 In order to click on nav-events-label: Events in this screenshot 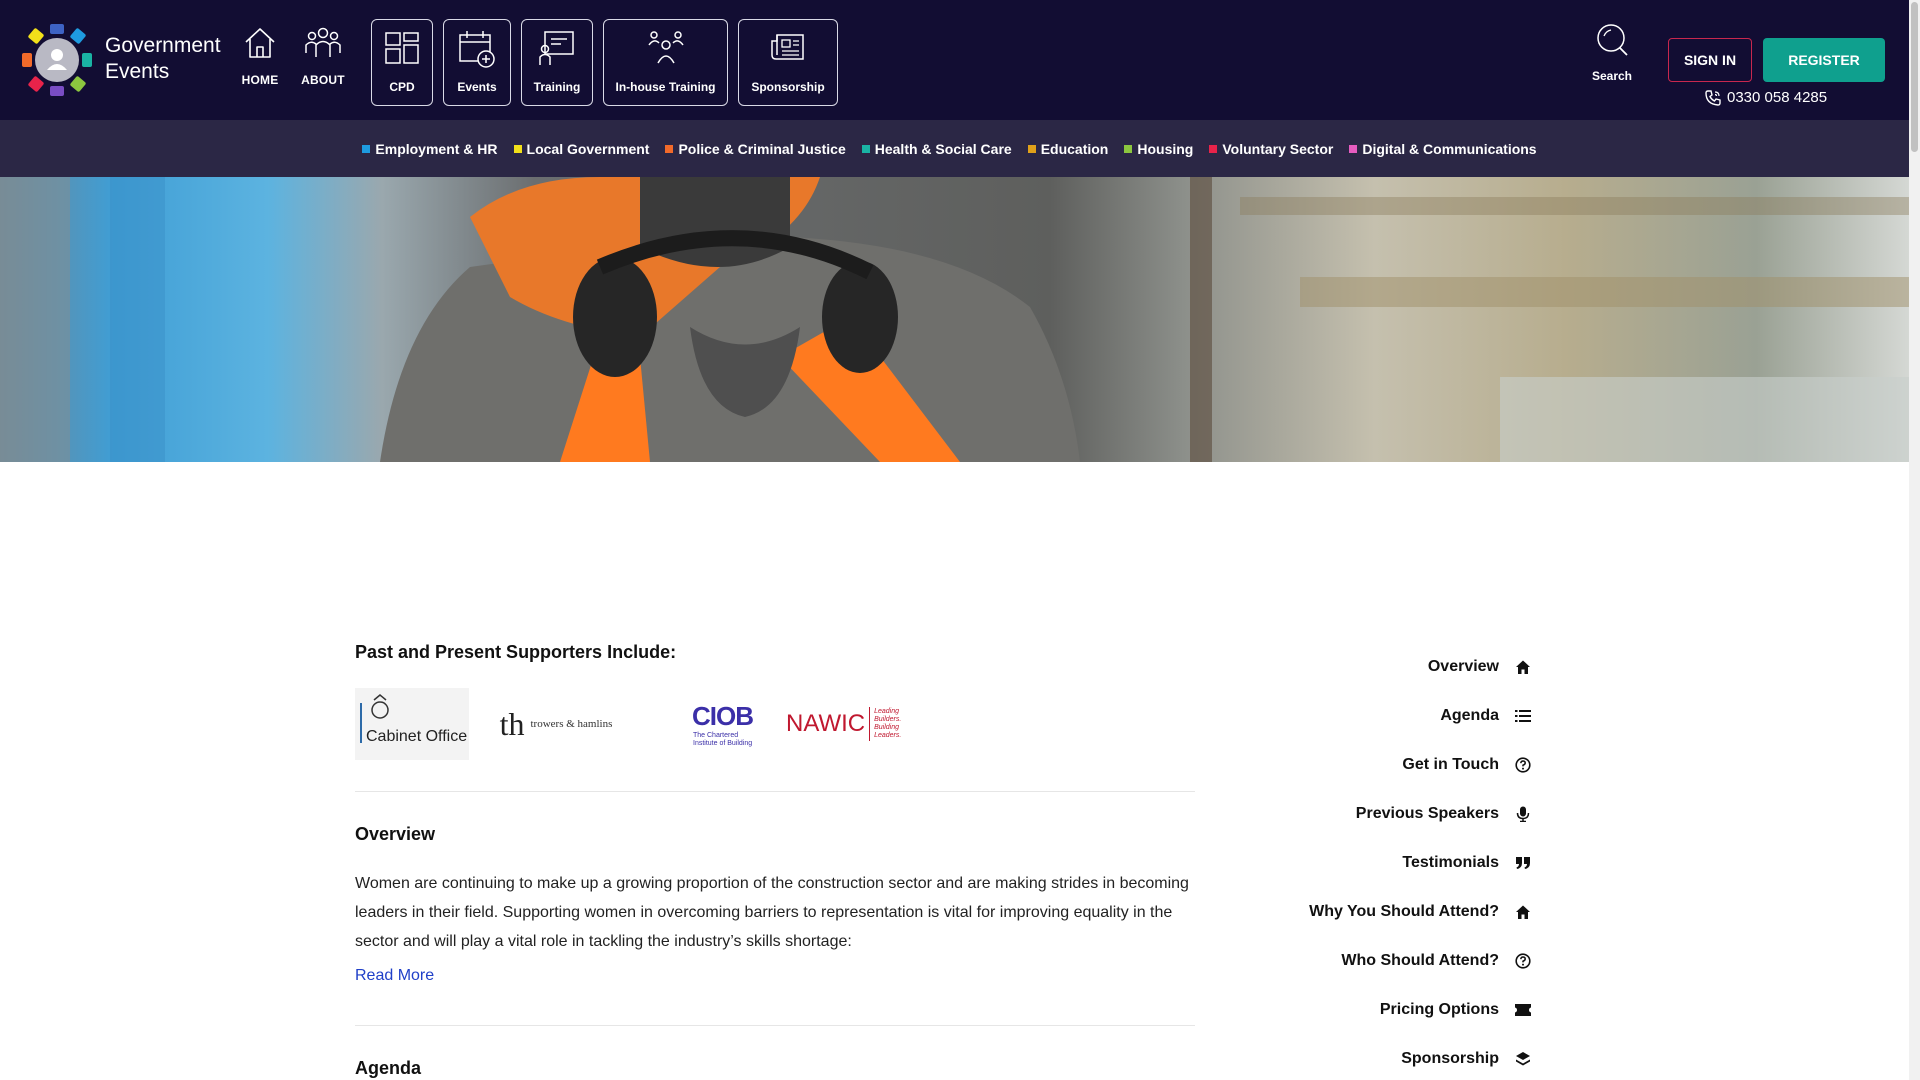, I will do `click(477, 87)`.